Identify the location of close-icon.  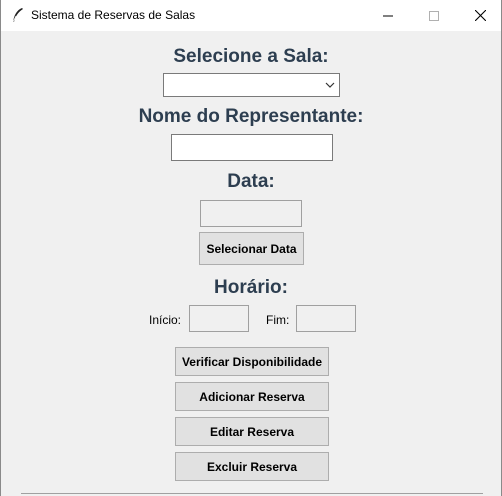
(480, 15).